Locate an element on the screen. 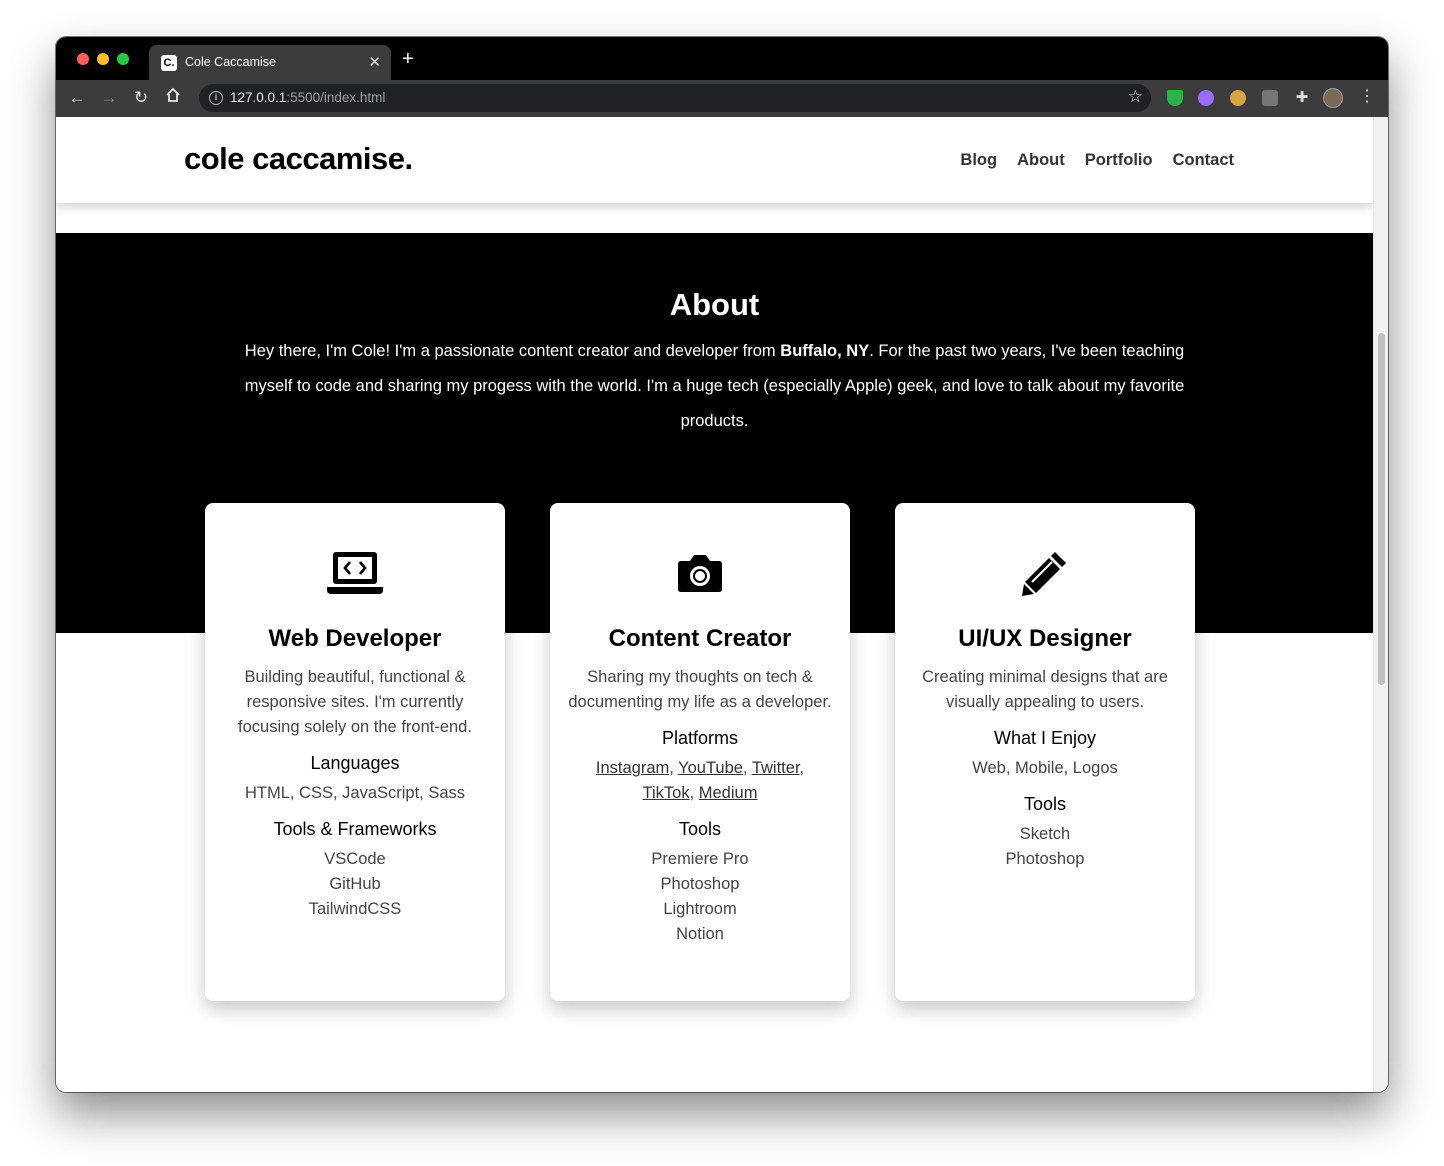  tab-close-icon: ✕ is located at coordinates (374, 62).